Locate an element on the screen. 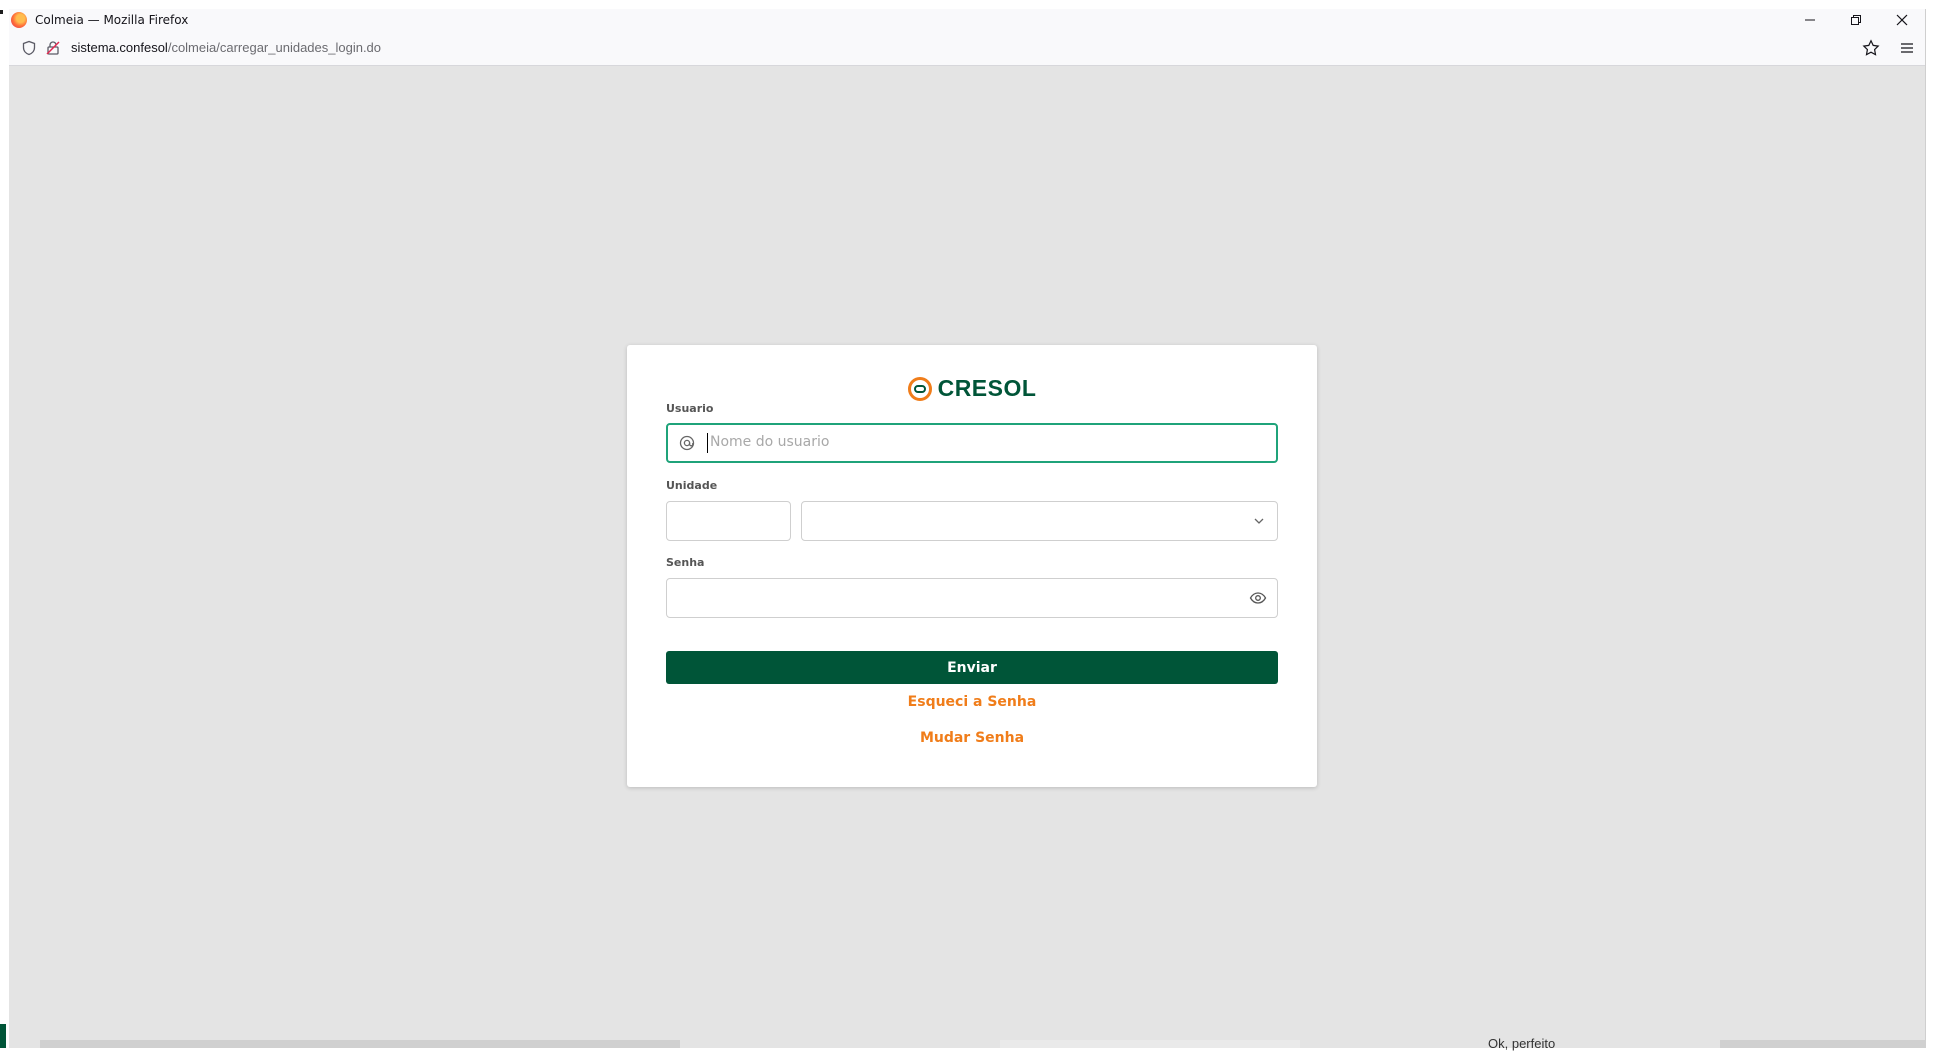  restore-icon is located at coordinates (1856, 19).